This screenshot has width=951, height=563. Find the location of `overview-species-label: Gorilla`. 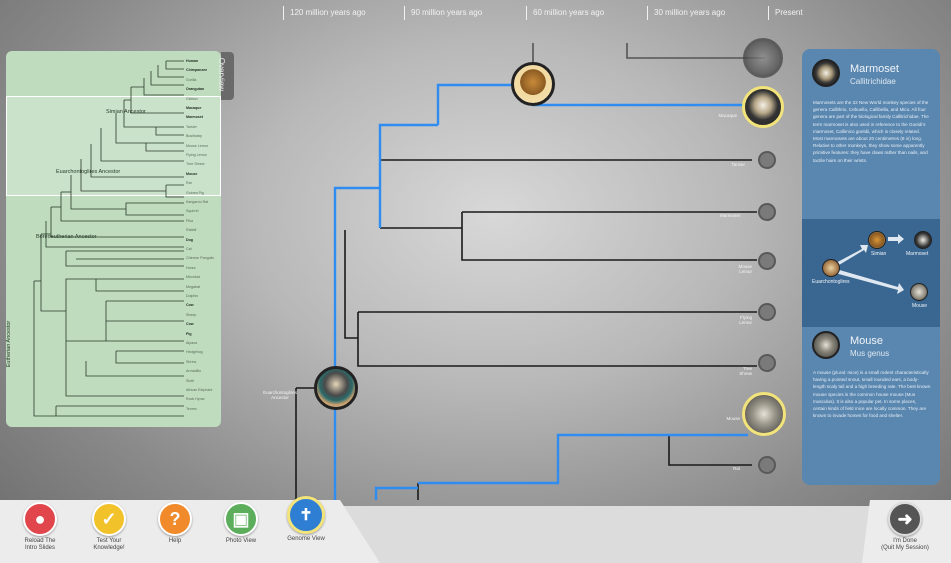

overview-species-label: Gorilla is located at coordinates (191, 79).